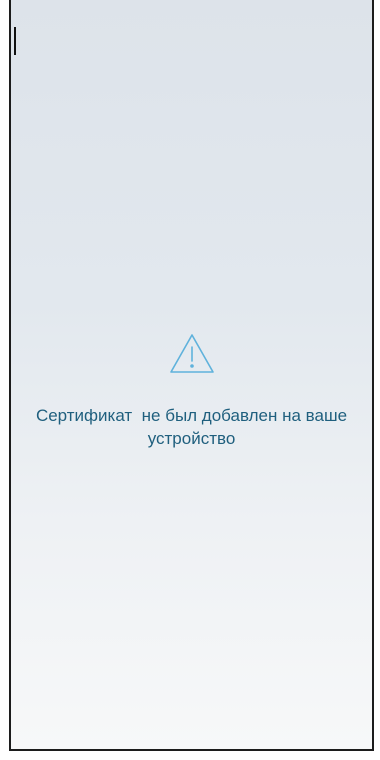 The image size is (380, 760). What do you see at coordinates (191, 353) in the screenshot?
I see `warning-triangle-icon` at bounding box center [191, 353].